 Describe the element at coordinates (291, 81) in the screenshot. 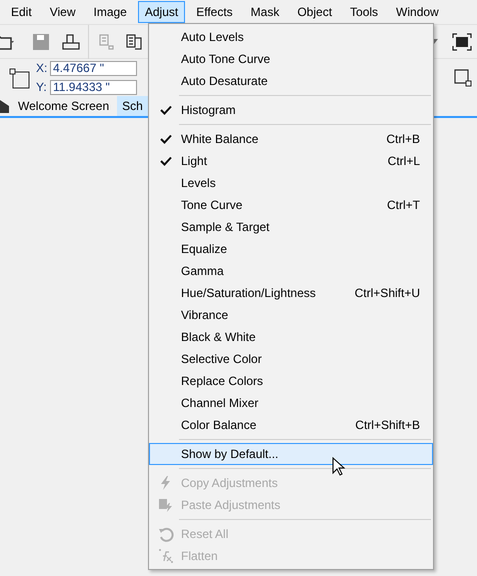

I see `menu-option: Auto Desaturate` at that location.